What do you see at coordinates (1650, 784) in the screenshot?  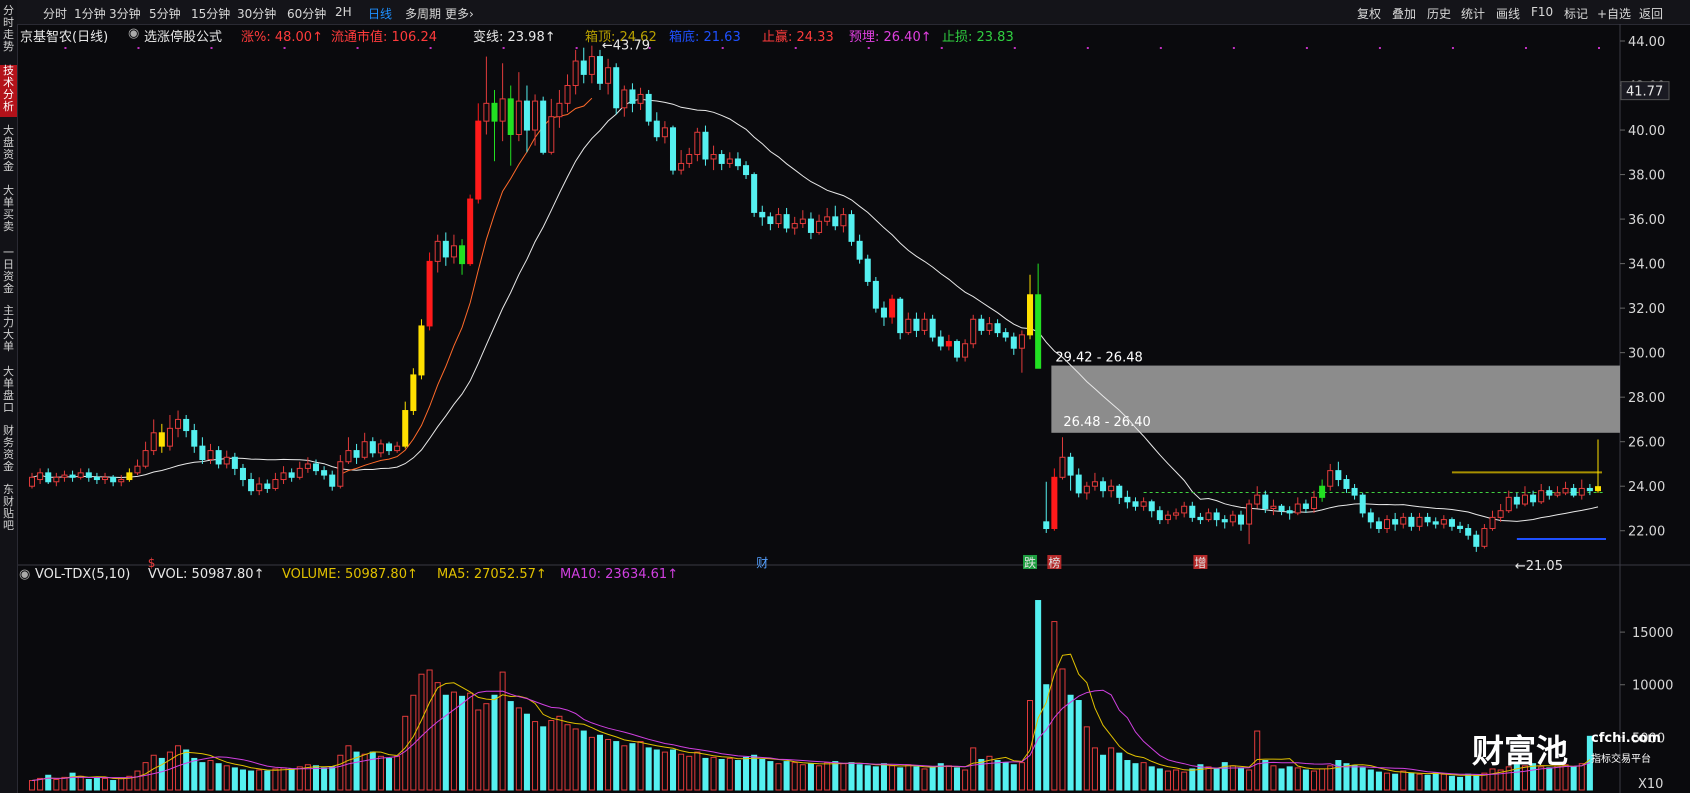 I see `vol-unit-label: X10` at bounding box center [1650, 784].